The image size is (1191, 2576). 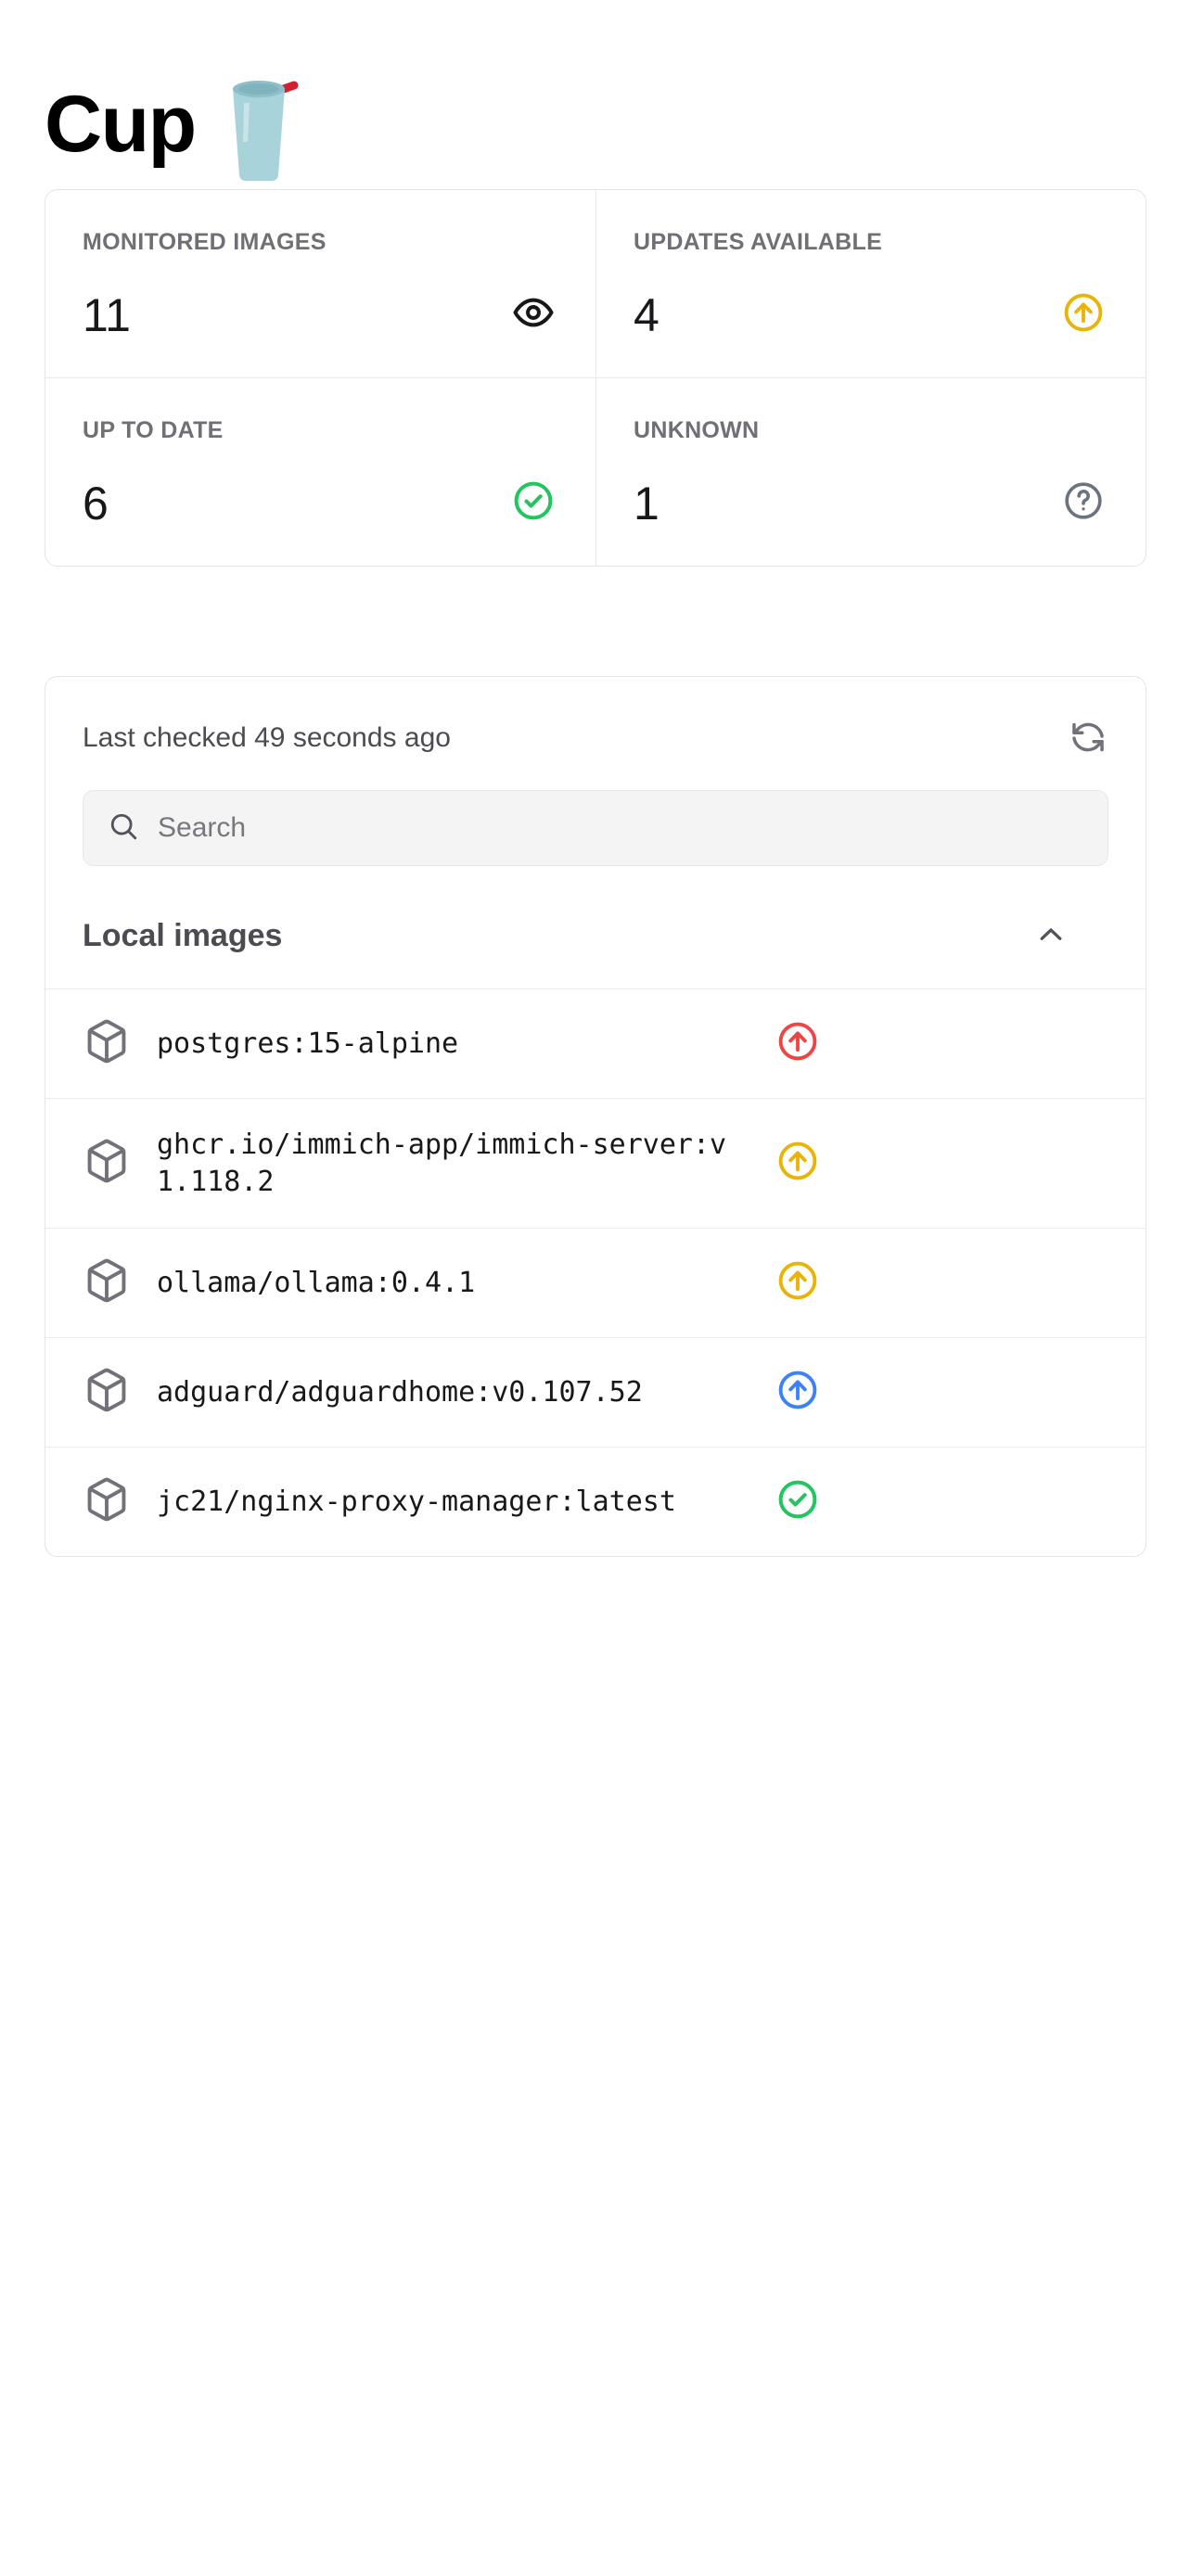 I want to click on image-name: jc21/nginx-proxy-manager:latest, so click(x=416, y=1501).